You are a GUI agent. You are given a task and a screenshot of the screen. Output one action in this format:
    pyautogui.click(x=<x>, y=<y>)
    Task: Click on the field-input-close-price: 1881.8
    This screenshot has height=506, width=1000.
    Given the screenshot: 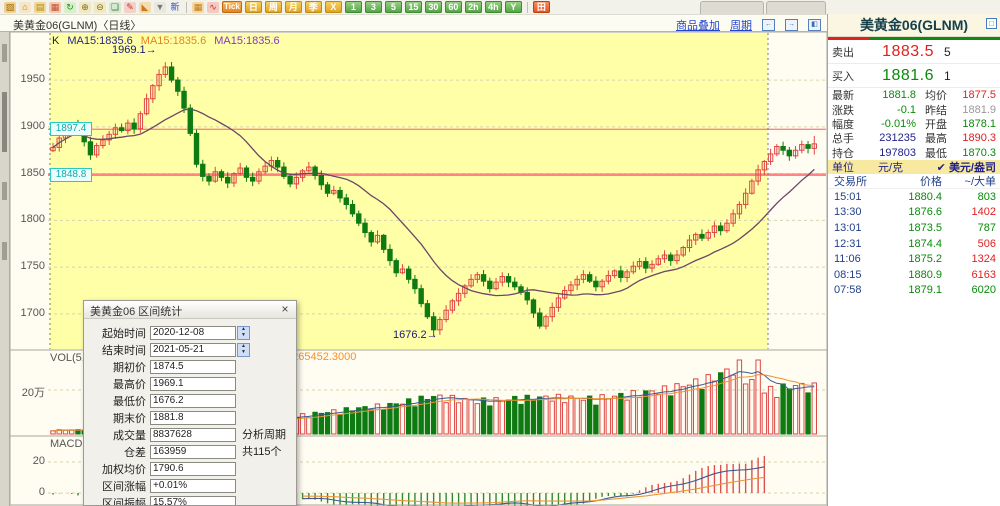 What is the action you would take?
    pyautogui.click(x=193, y=417)
    